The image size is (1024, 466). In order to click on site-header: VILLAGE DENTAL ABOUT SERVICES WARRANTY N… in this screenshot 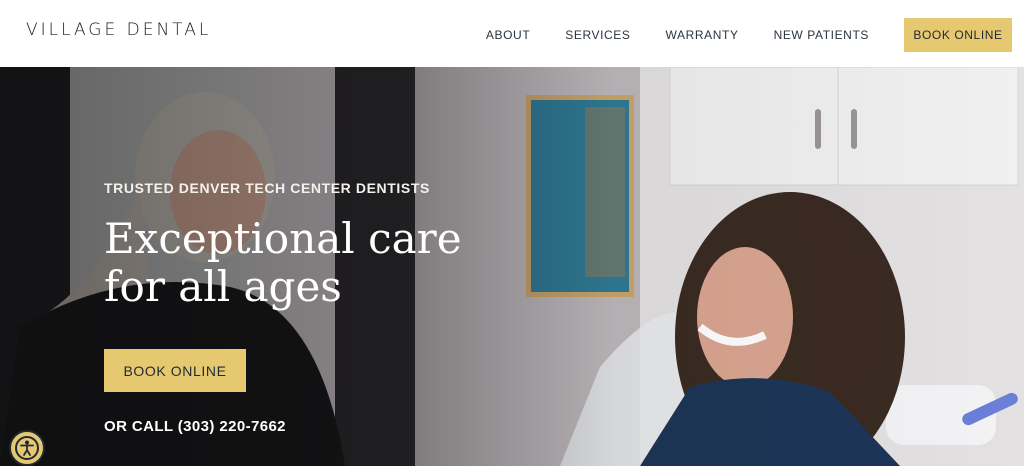, I will do `click(512, 33)`.